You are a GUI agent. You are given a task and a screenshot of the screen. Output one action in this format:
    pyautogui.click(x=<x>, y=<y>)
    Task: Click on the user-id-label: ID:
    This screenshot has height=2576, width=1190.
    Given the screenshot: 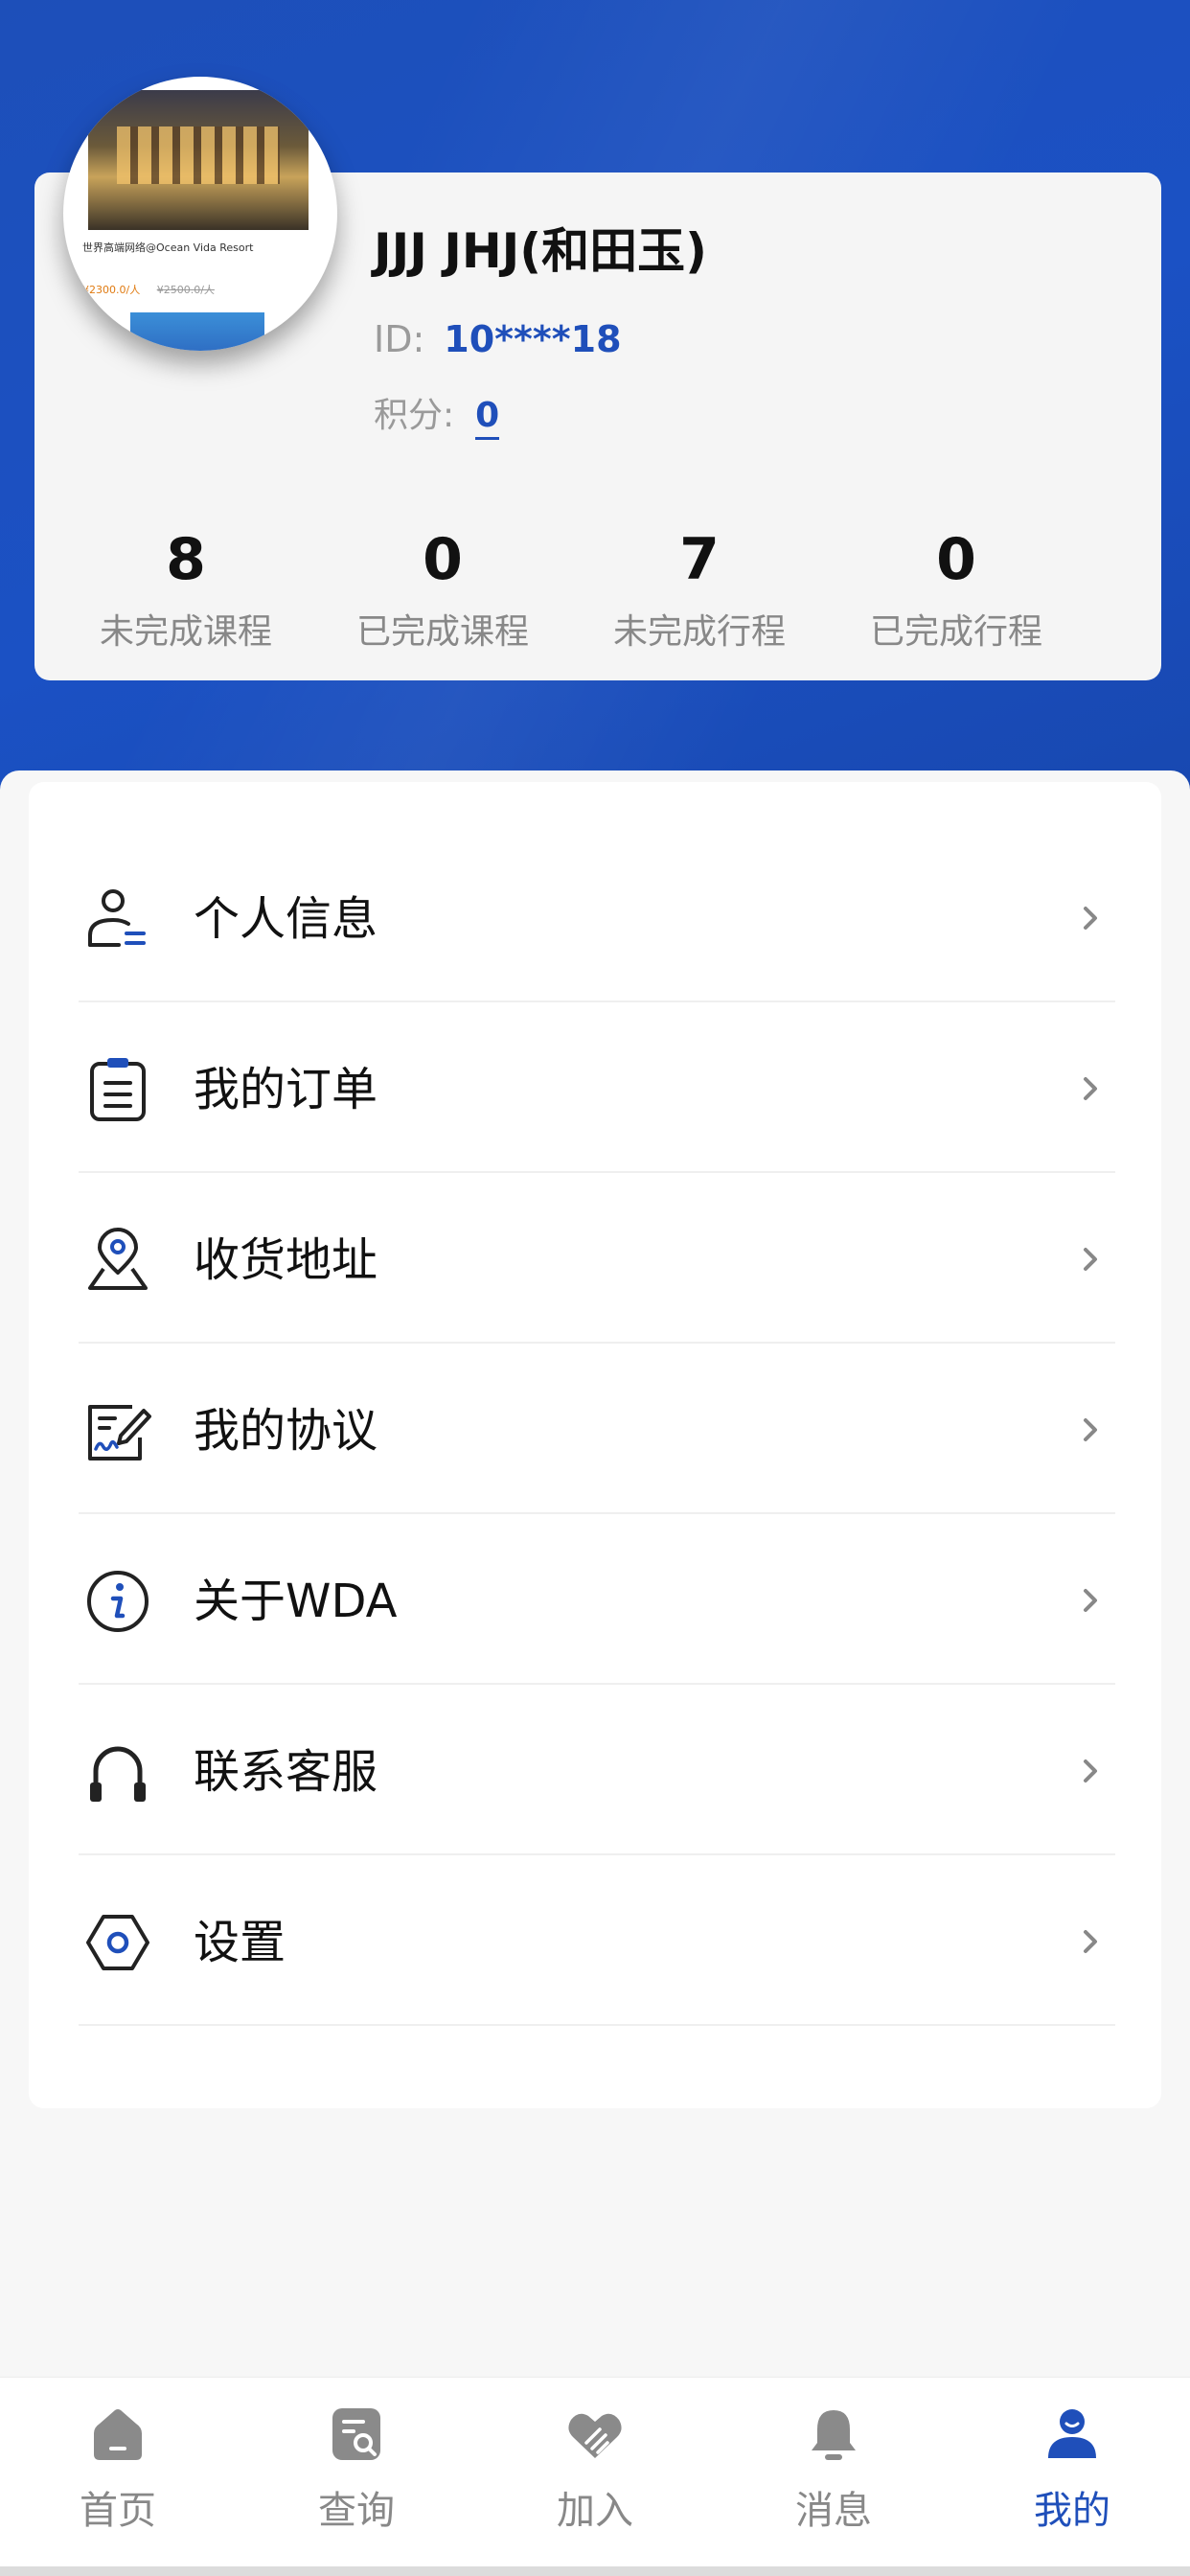 What is the action you would take?
    pyautogui.click(x=399, y=339)
    